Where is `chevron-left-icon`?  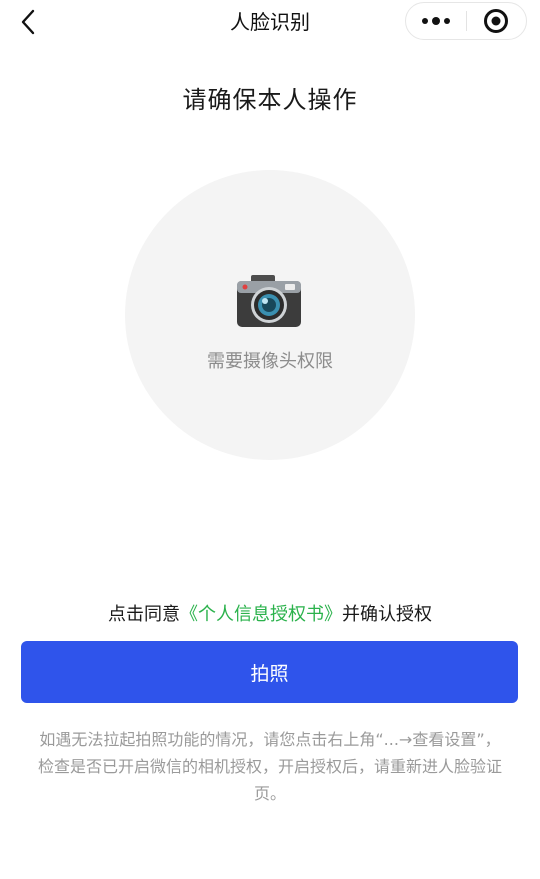 chevron-left-icon is located at coordinates (28, 22).